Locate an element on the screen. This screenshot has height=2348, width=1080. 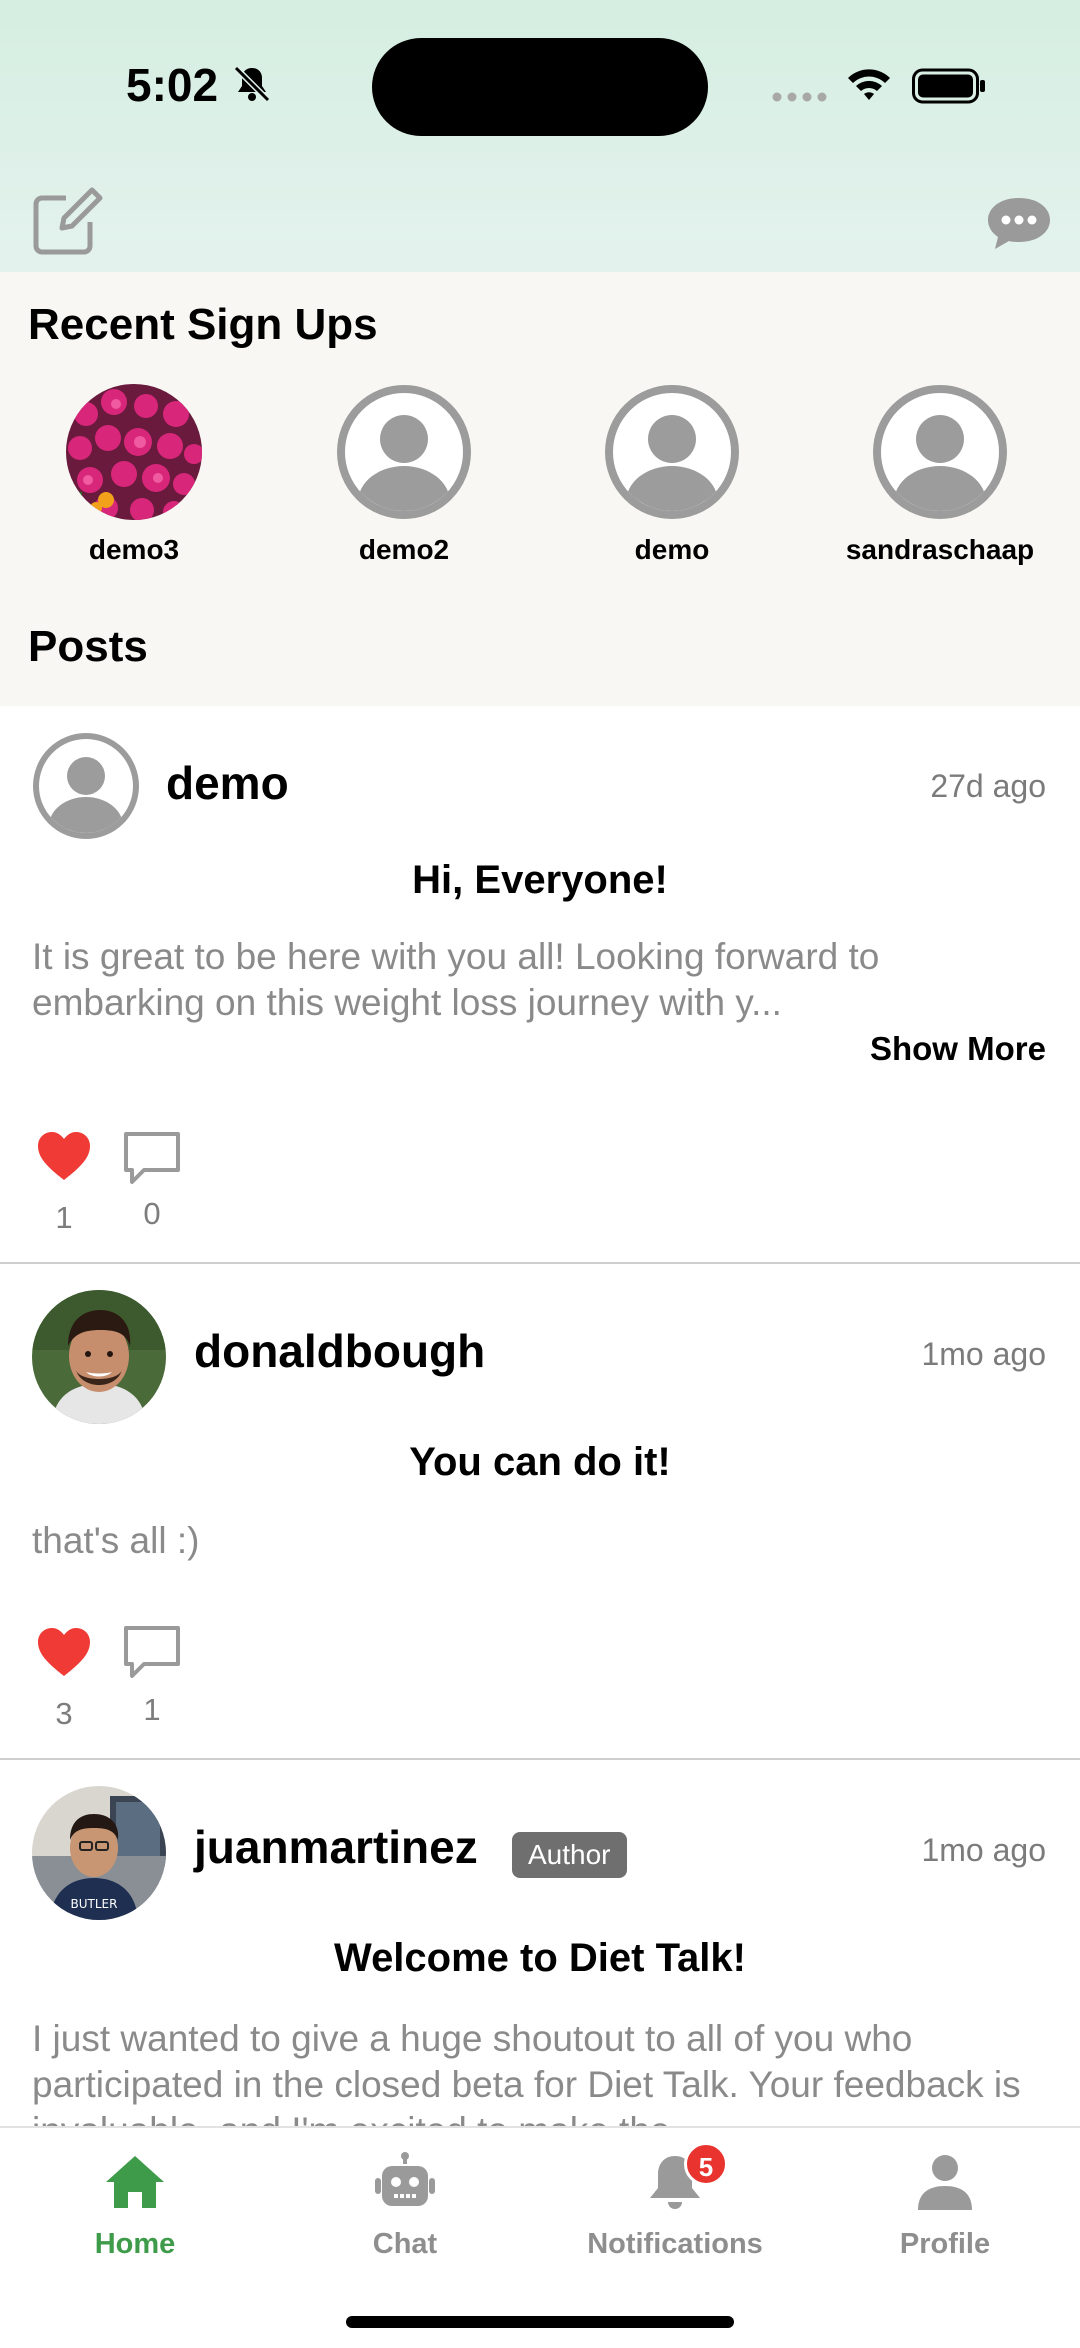
notification-badge: 5 is located at coordinates (706, 2164).